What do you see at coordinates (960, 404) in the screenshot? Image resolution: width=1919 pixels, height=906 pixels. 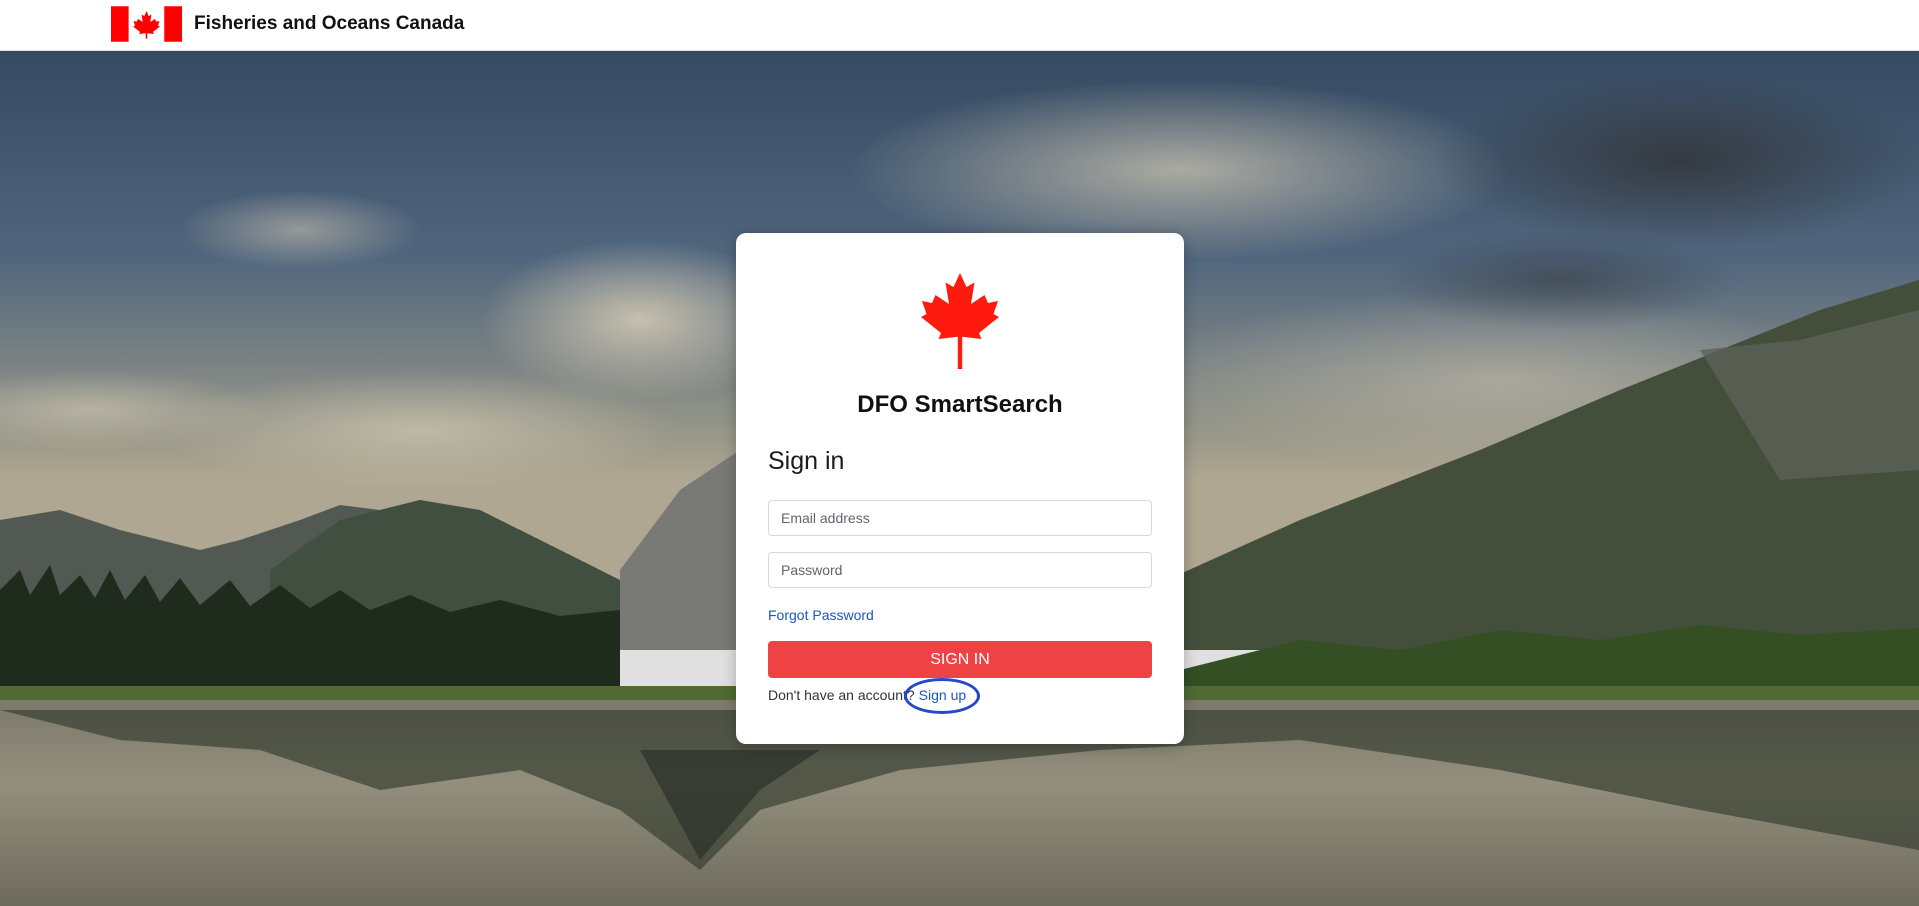 I see `app-title: DFO SmartSearch` at bounding box center [960, 404].